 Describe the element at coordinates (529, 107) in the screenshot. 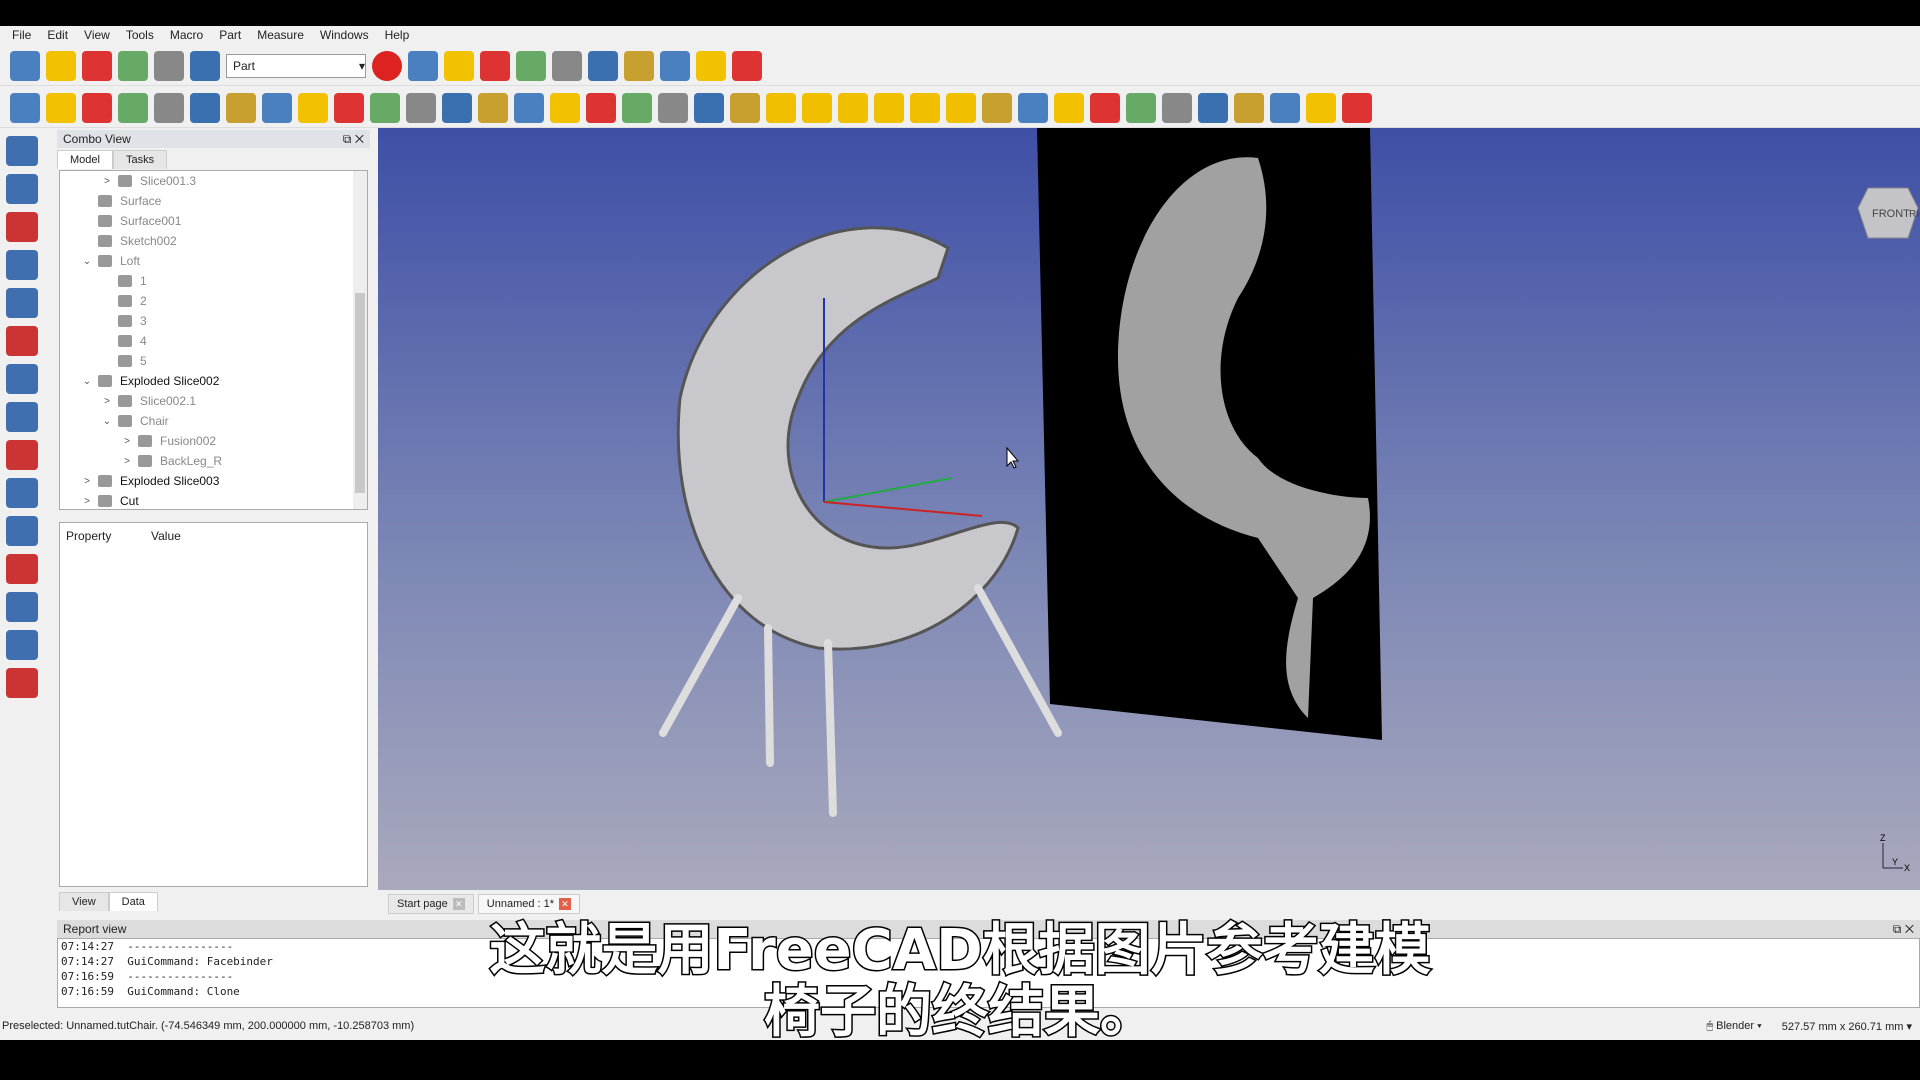

I see `left-view-icon` at that location.